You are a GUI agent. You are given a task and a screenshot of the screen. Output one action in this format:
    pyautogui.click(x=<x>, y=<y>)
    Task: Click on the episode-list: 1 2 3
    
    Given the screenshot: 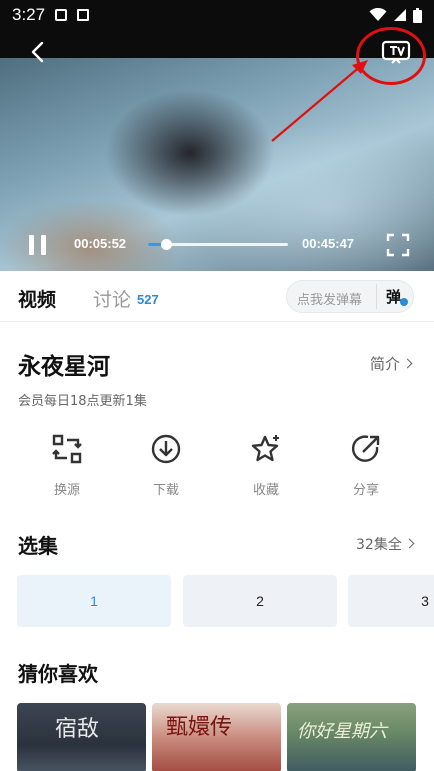 What is the action you would take?
    pyautogui.click(x=225, y=601)
    